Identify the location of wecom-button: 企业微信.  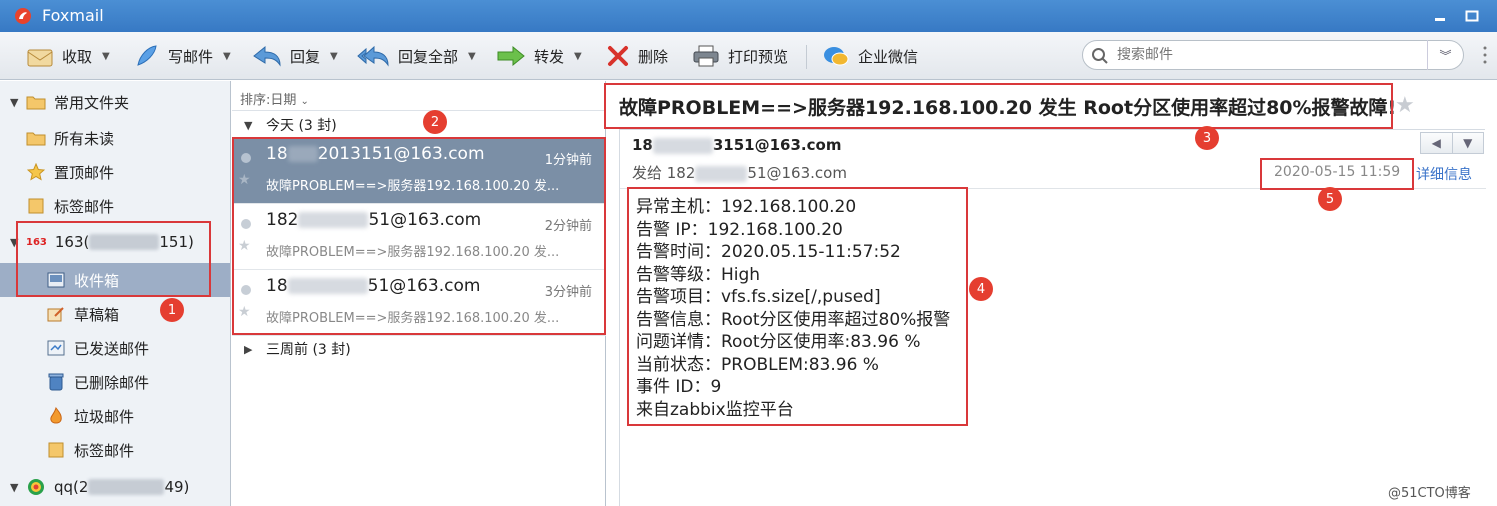
(870, 56).